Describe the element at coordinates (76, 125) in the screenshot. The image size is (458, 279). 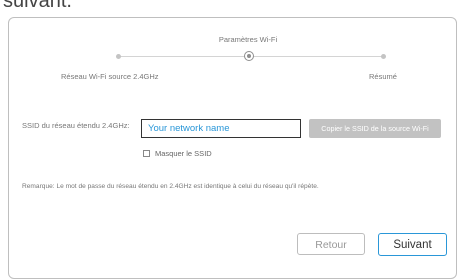
I see `ssid-label: SSID du réseau étendu 2.4GHz:` at that location.